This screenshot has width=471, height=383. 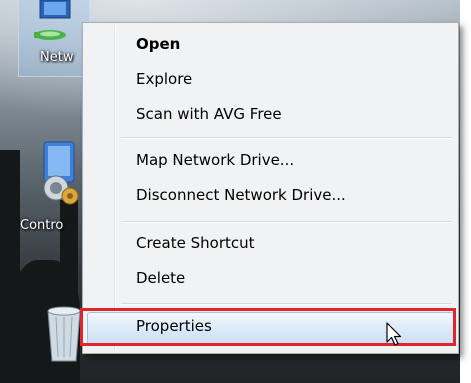 What do you see at coordinates (57, 57) in the screenshot?
I see `network-icon-label: Netw` at bounding box center [57, 57].